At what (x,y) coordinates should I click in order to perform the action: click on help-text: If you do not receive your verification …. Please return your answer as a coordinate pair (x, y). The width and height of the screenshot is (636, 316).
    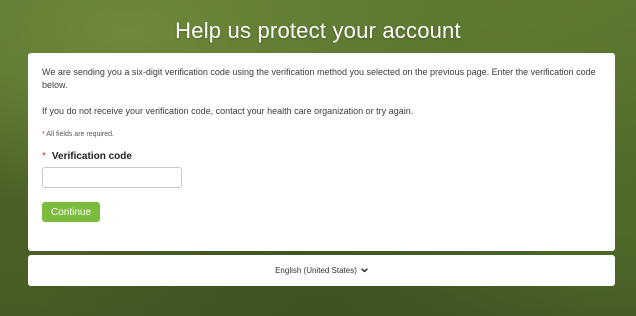
    Looking at the image, I should click on (228, 111).